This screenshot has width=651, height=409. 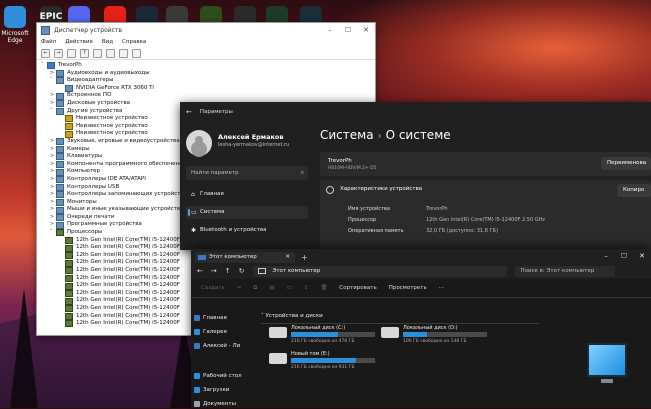 I want to click on chevron-down-icon: ˅, so click(x=262, y=316).